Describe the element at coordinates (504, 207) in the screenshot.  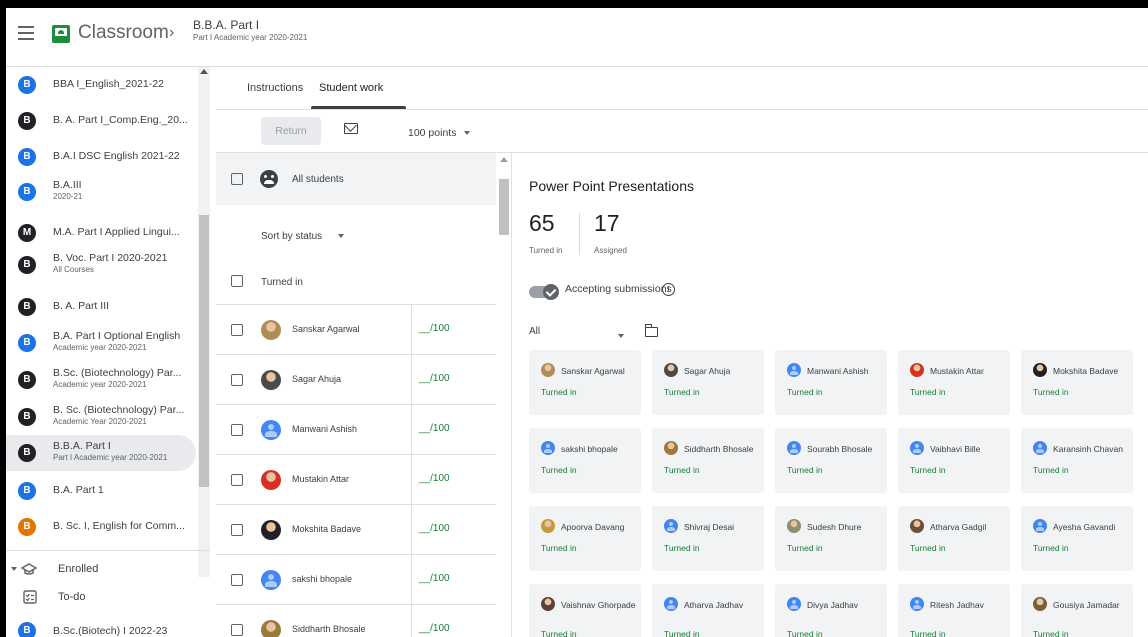
I see `student-list-scroll-thumb` at that location.